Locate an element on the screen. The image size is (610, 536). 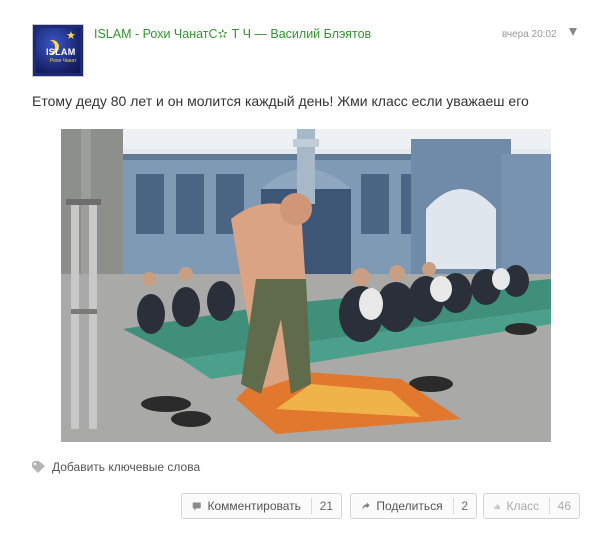
add-tags: Добавить ключевые слова is located at coordinates (116, 467).